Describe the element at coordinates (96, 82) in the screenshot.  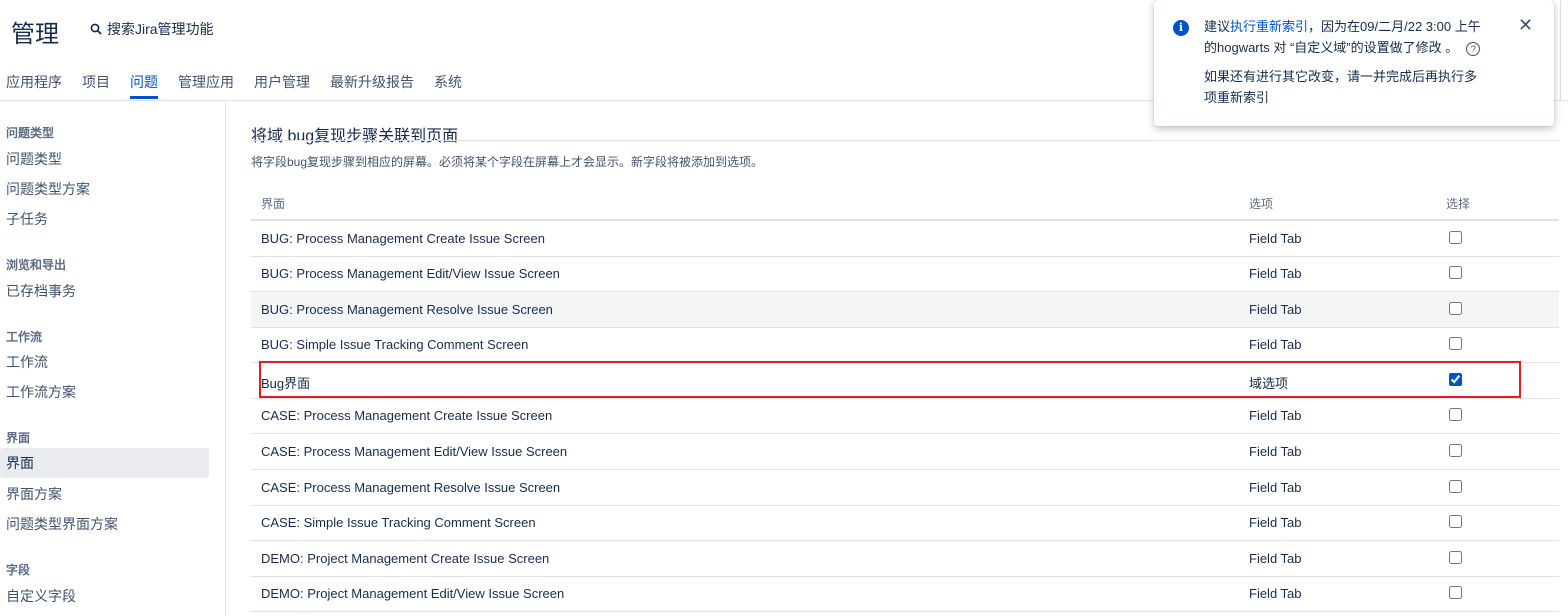
I see `tab-projects: 项目` at that location.